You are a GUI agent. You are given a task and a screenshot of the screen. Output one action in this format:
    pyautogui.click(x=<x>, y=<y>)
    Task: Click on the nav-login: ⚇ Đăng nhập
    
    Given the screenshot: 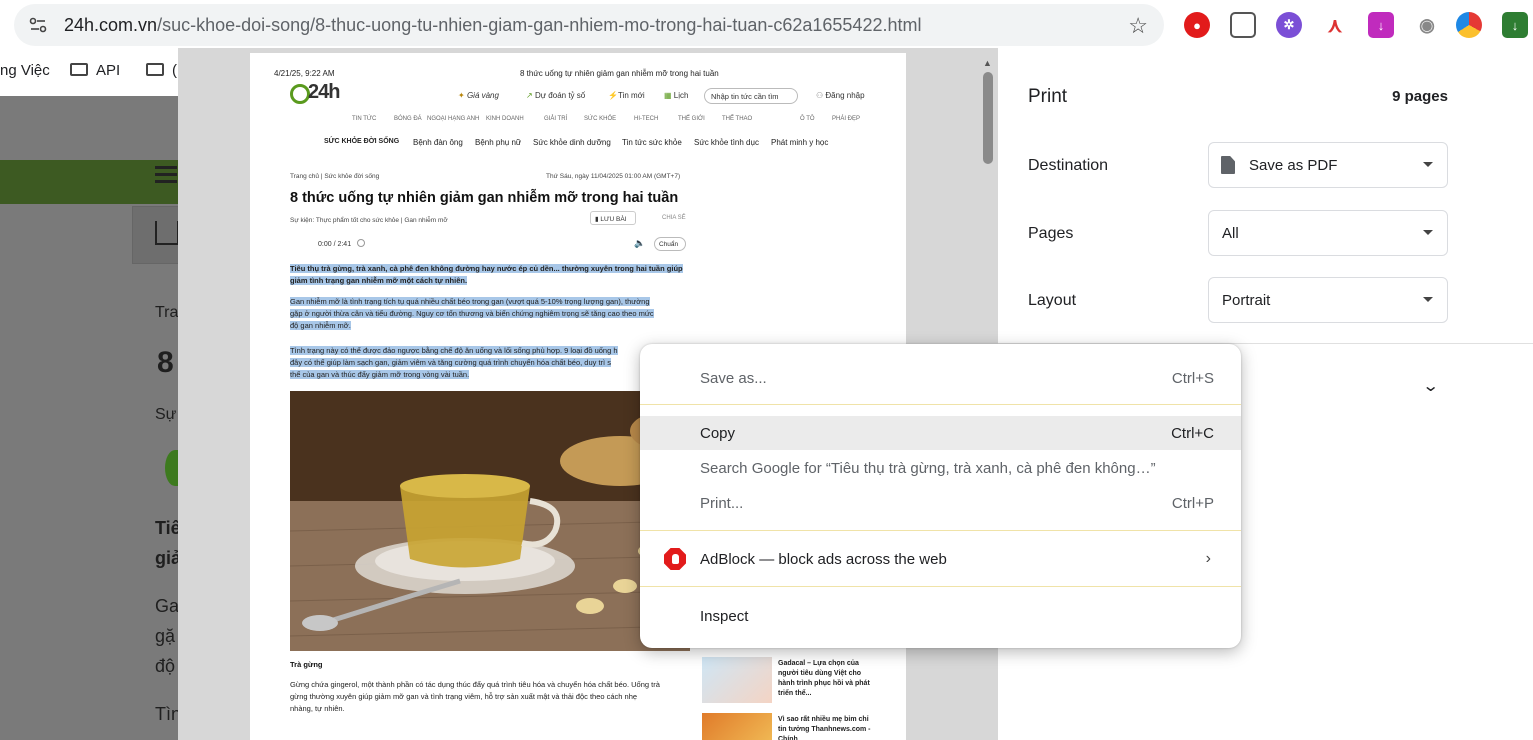 What is the action you would take?
    pyautogui.click(x=840, y=95)
    